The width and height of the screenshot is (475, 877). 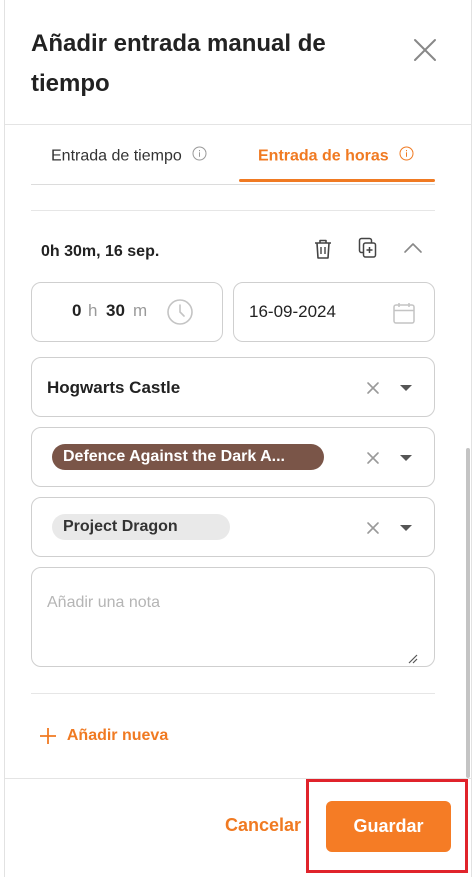 What do you see at coordinates (292, 312) in the screenshot?
I see `date-value: 16-09-2024` at bounding box center [292, 312].